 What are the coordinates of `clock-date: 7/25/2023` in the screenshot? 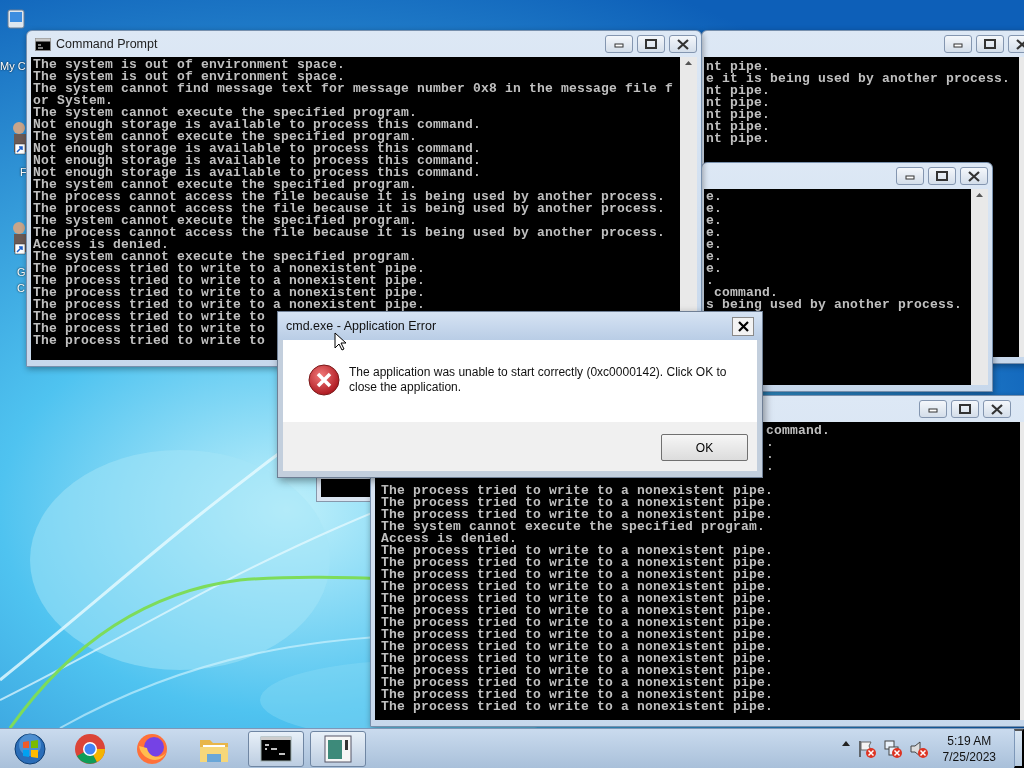 It's located at (969, 756).